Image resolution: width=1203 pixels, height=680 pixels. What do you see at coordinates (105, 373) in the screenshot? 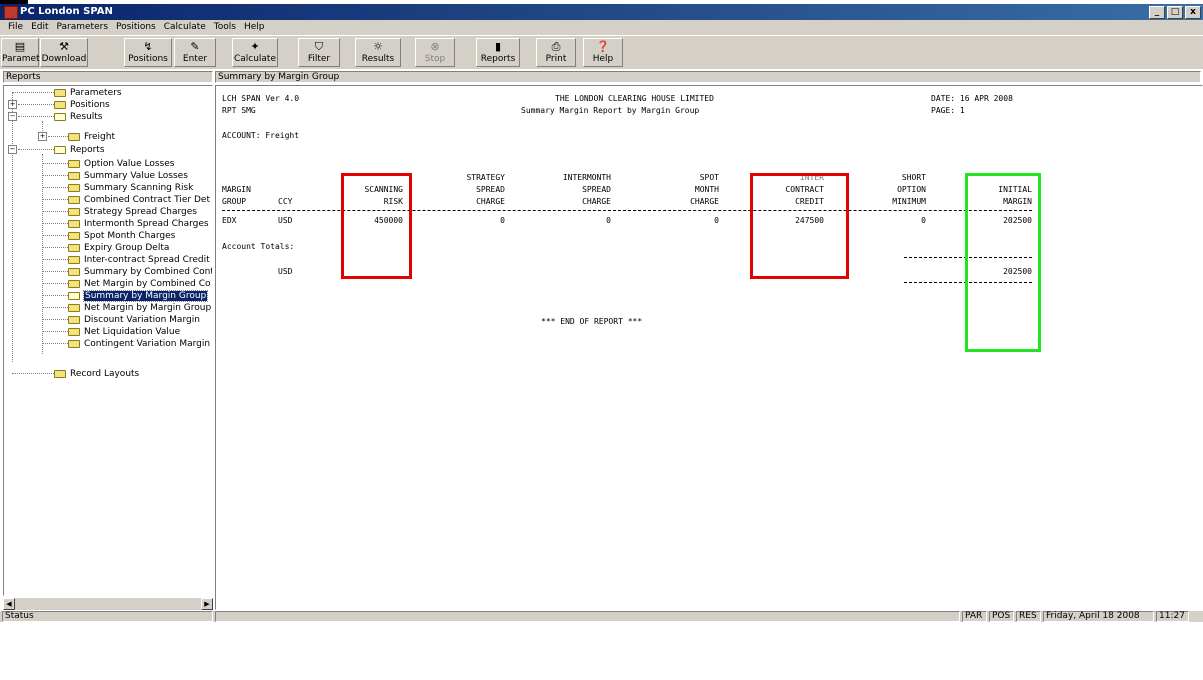
I see `tree-label: Record Layouts` at bounding box center [105, 373].